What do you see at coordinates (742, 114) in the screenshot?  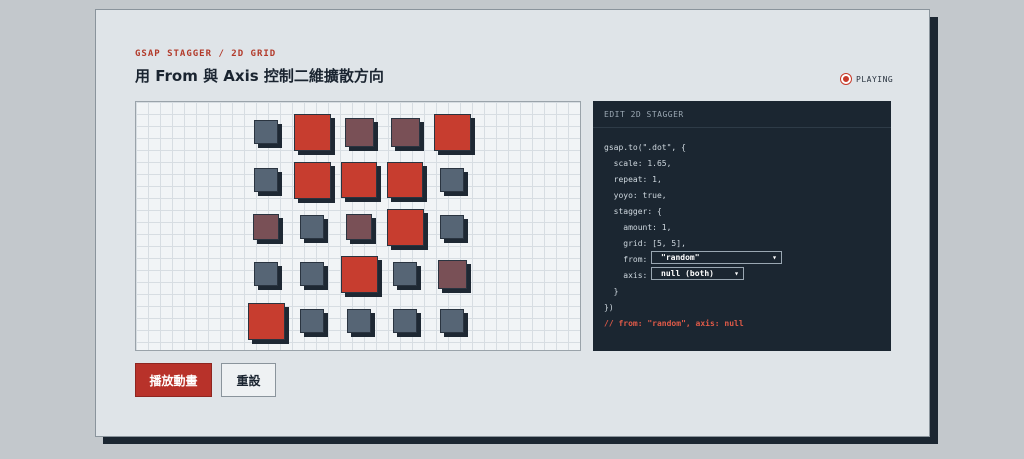 I see `editor-heading: EDIT 2D STAGGER` at bounding box center [742, 114].